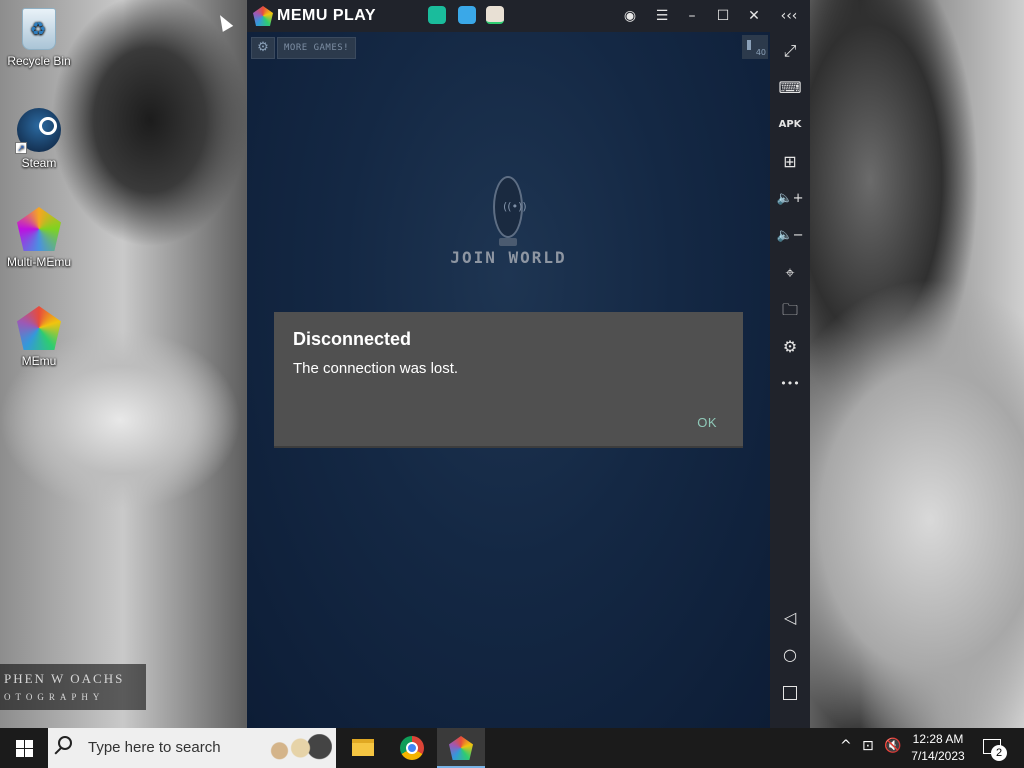 Image resolution: width=1024 pixels, height=768 pixels. I want to click on clock-time: 12:28 AM, so click(938, 739).